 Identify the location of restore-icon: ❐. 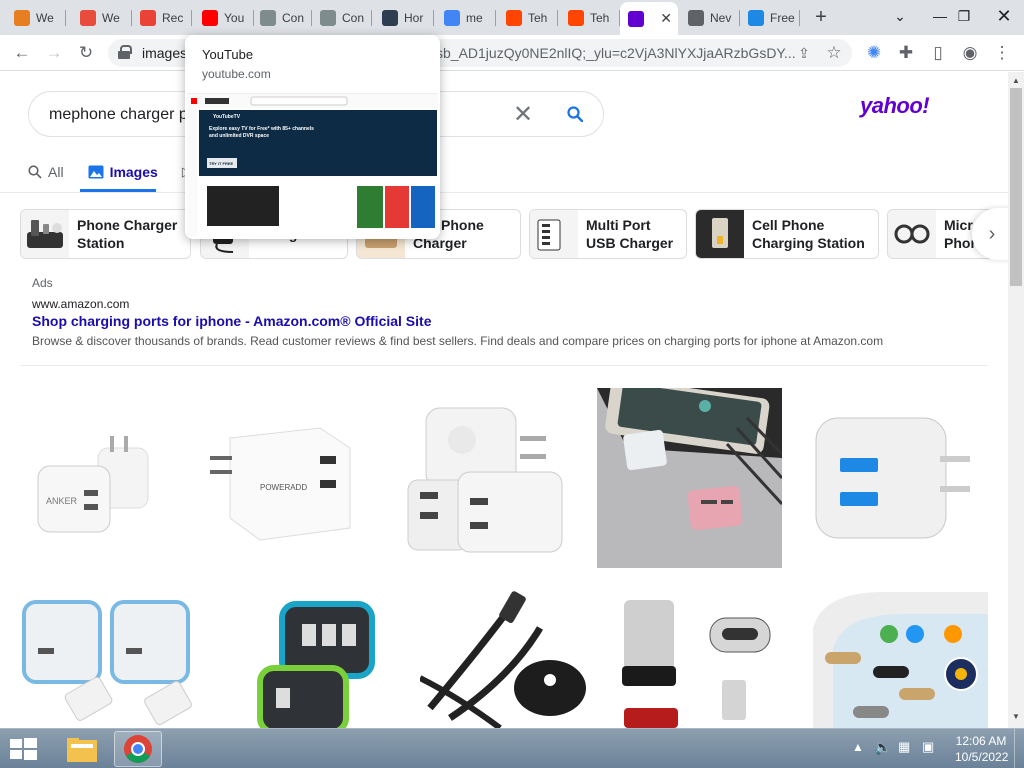
(964, 17).